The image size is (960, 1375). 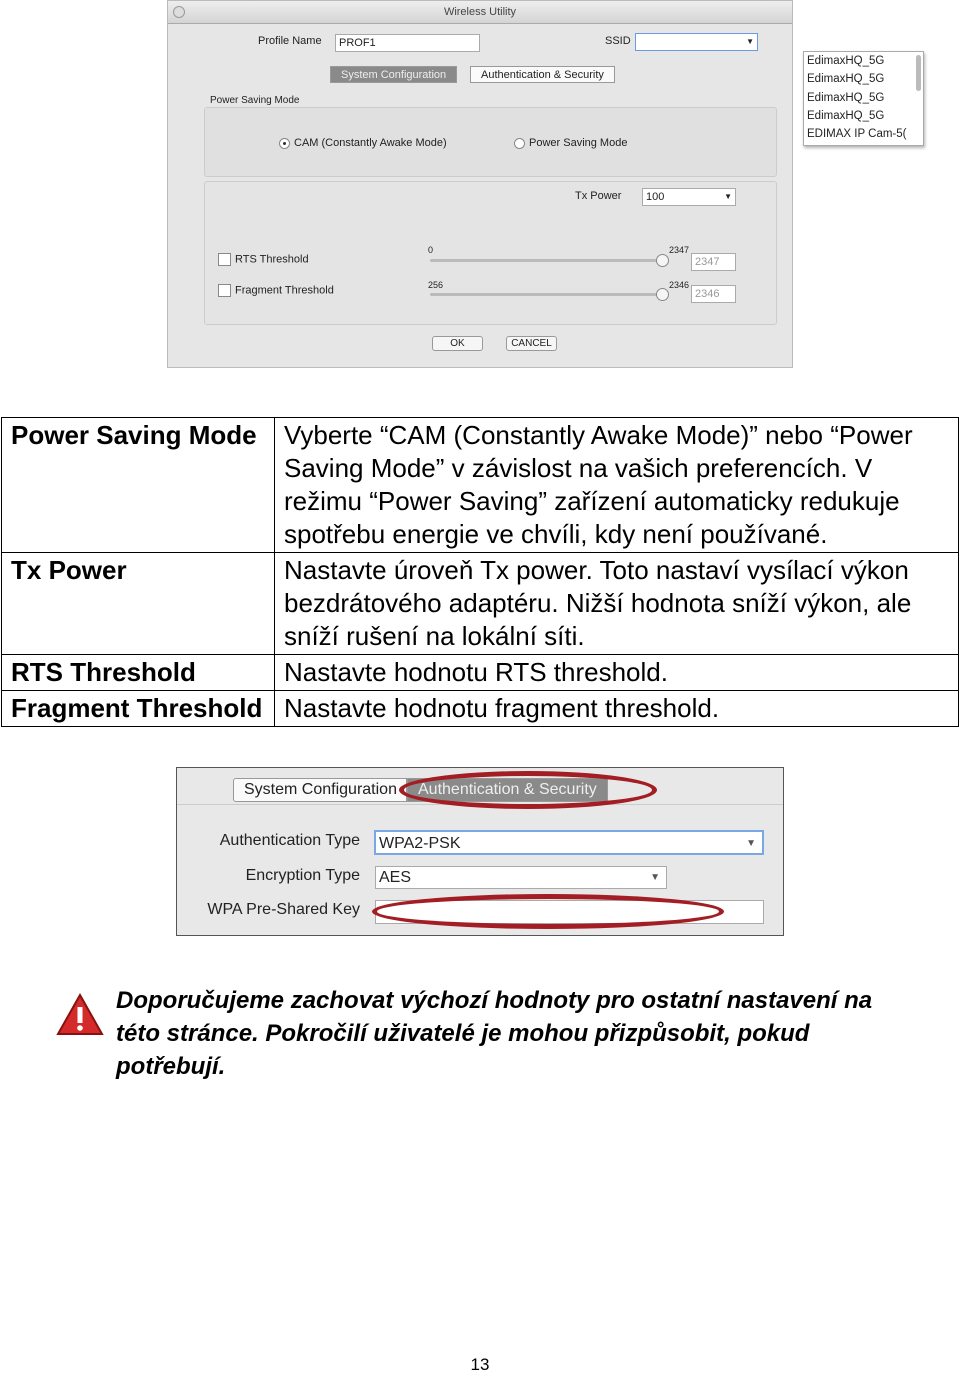 What do you see at coordinates (138, 708) in the screenshot?
I see `table-key: Fragment Threshold` at bounding box center [138, 708].